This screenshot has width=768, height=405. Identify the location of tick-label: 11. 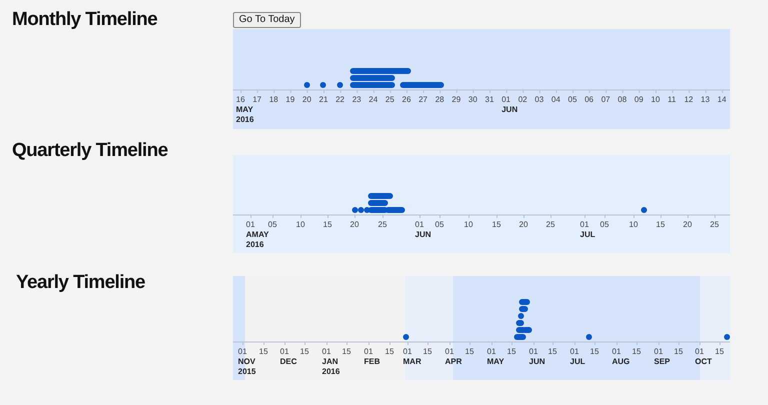
(672, 100).